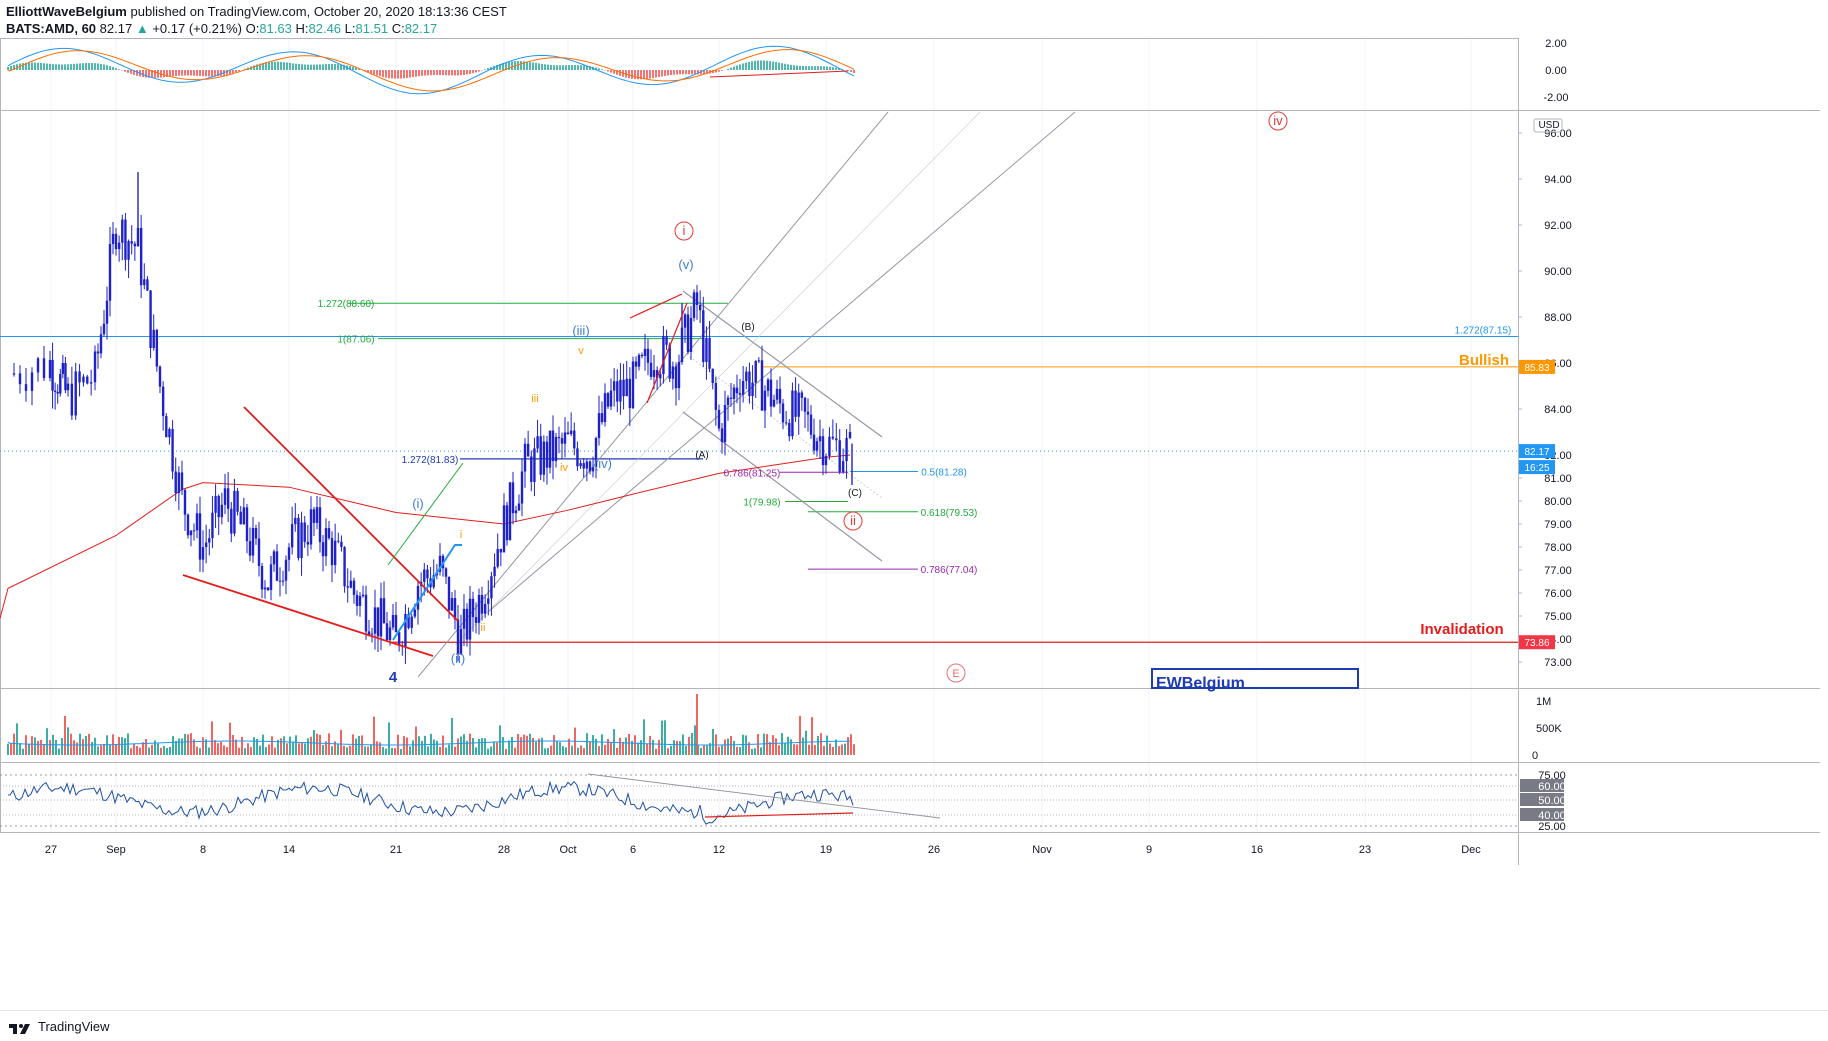  I want to click on time-tick-label: Oct, so click(567, 850).